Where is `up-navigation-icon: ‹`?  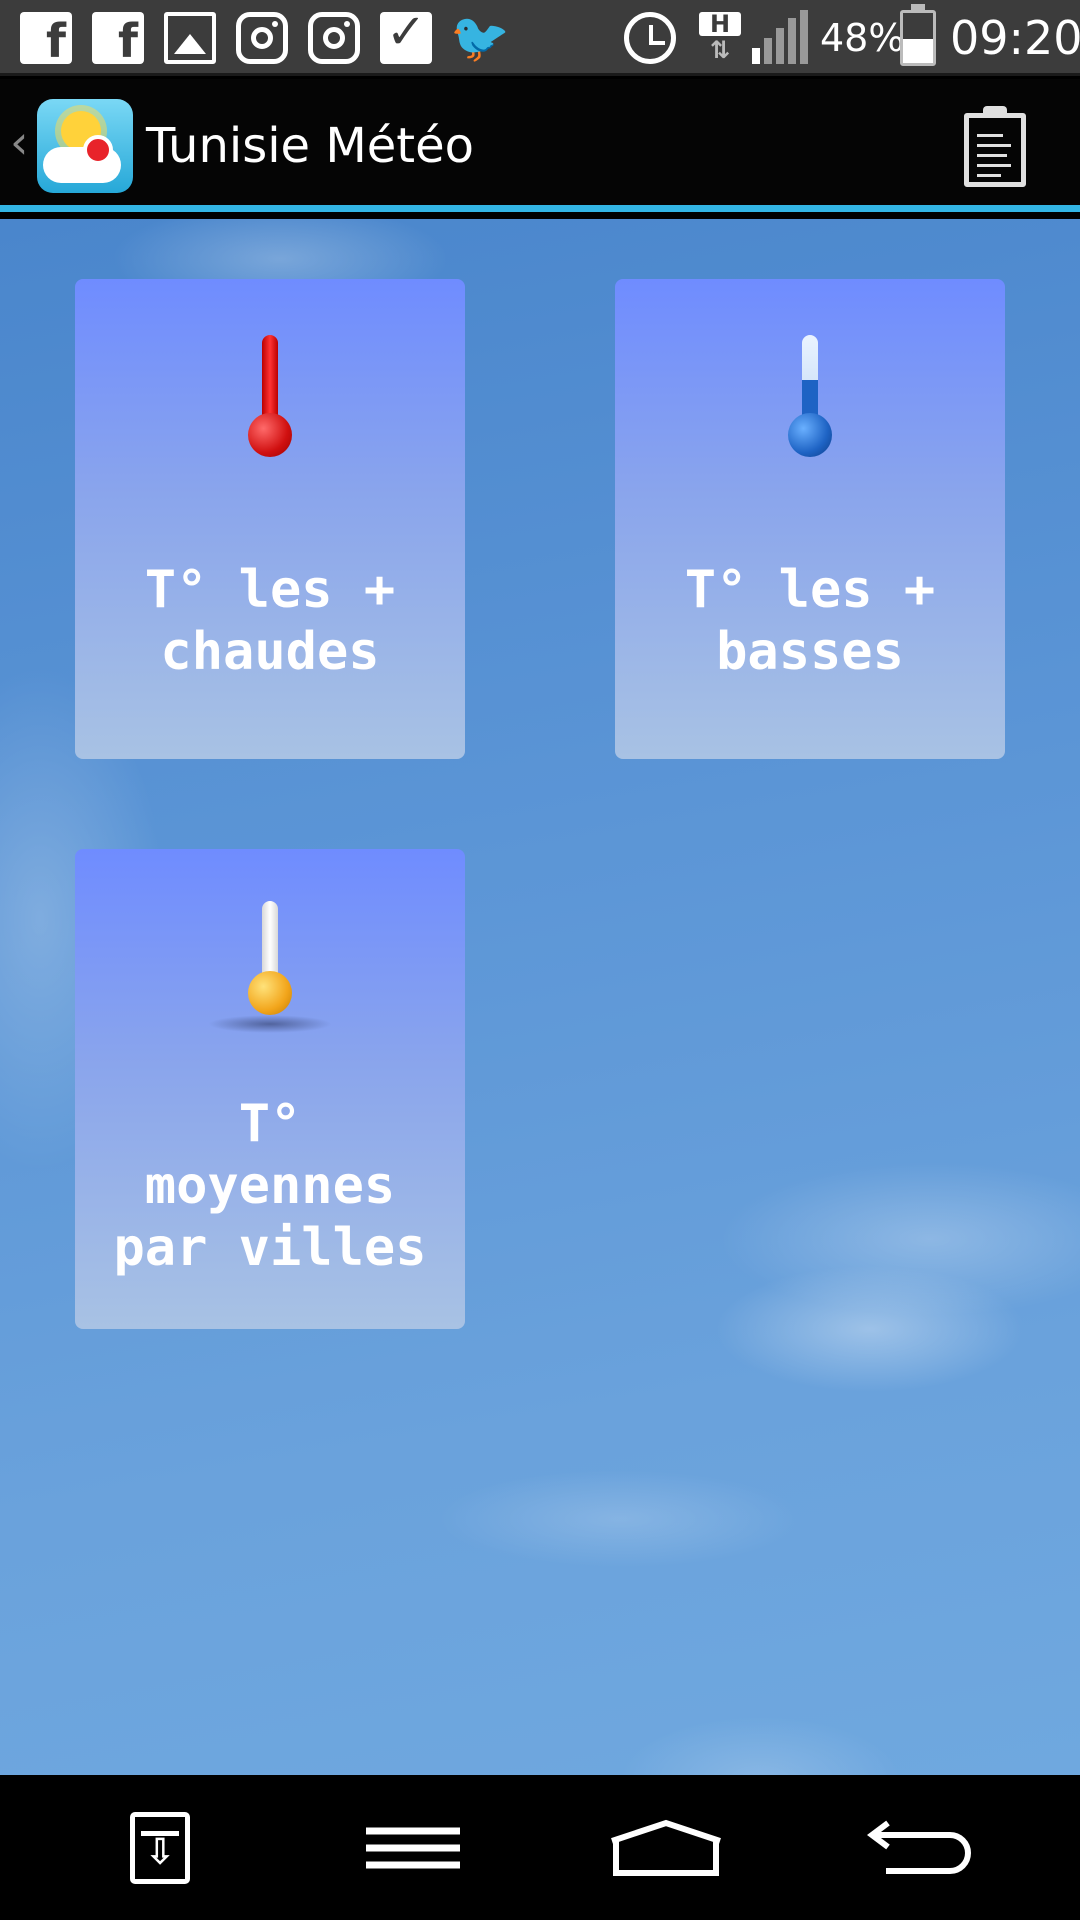 up-navigation-icon: ‹ is located at coordinates (19, 142).